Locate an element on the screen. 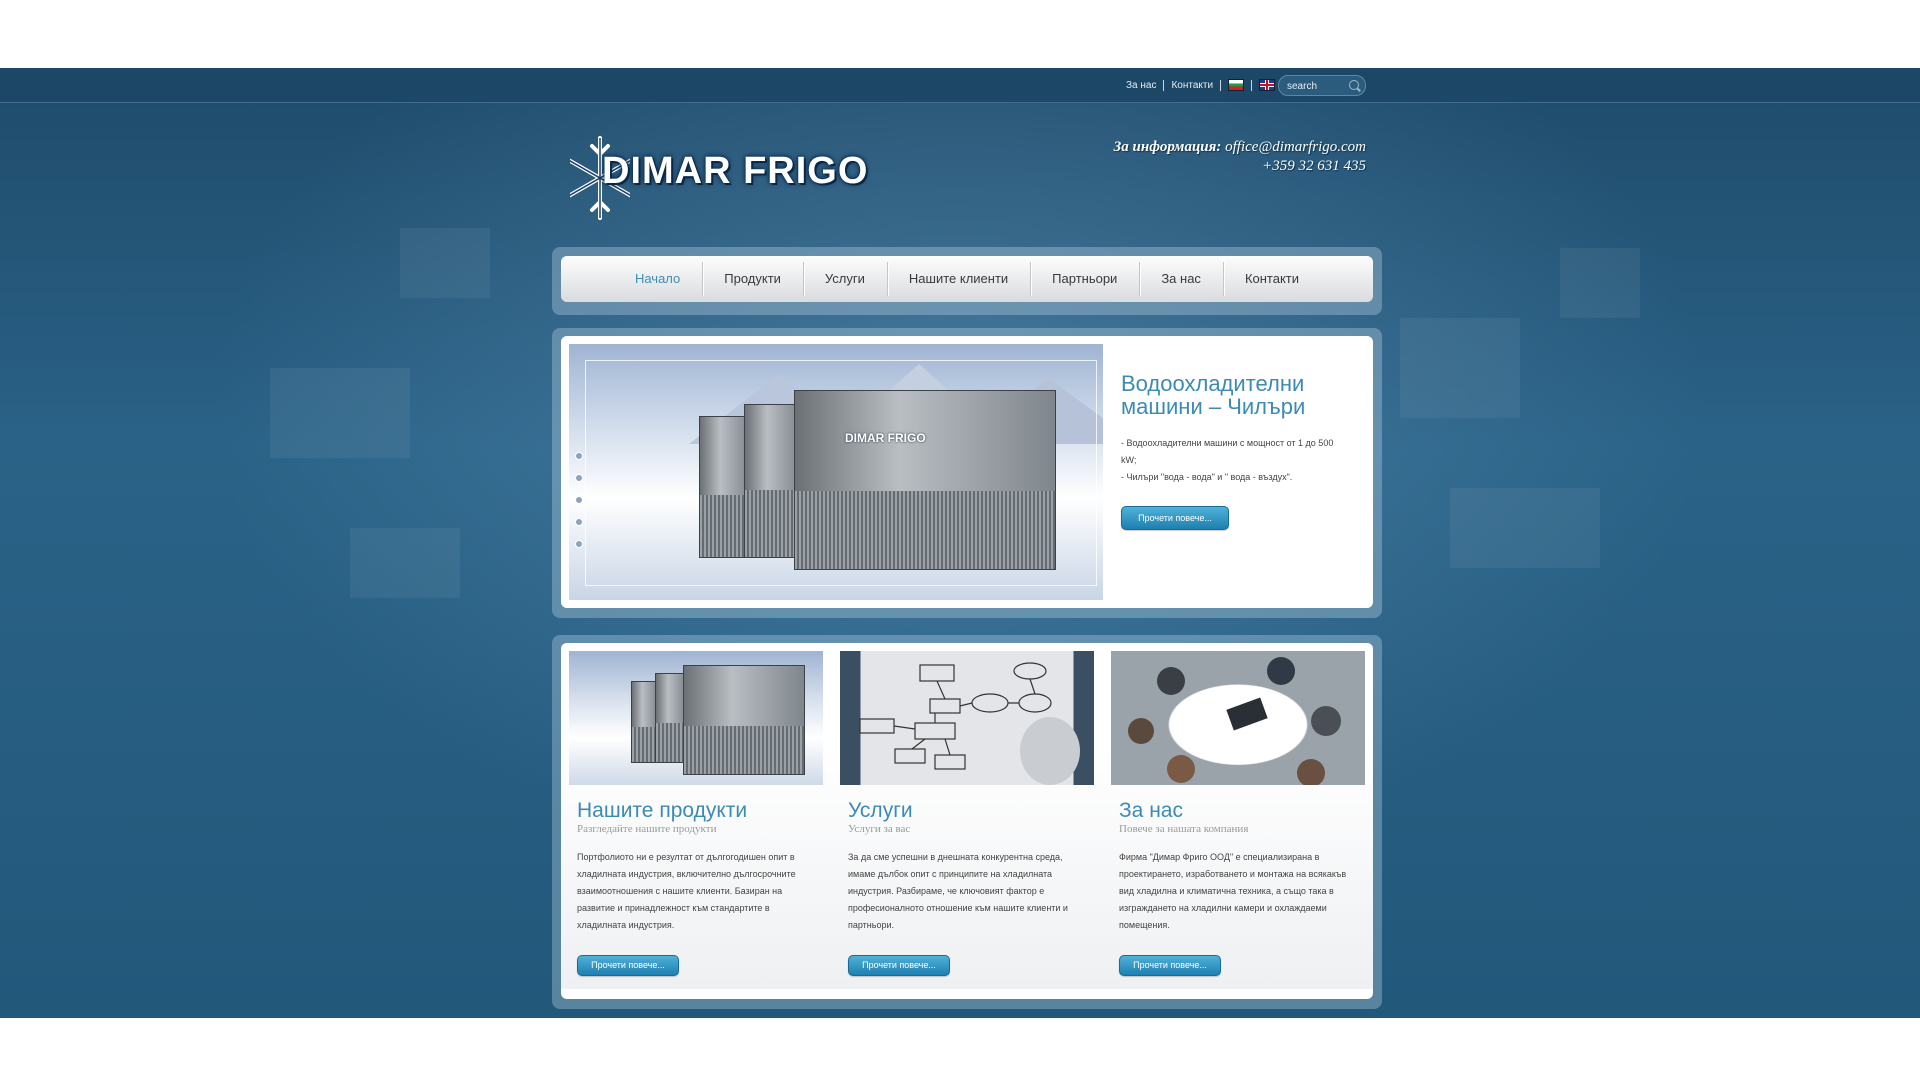 The height and width of the screenshot is (1080, 1920). nav-item-services: Услуги is located at coordinates (844, 279).